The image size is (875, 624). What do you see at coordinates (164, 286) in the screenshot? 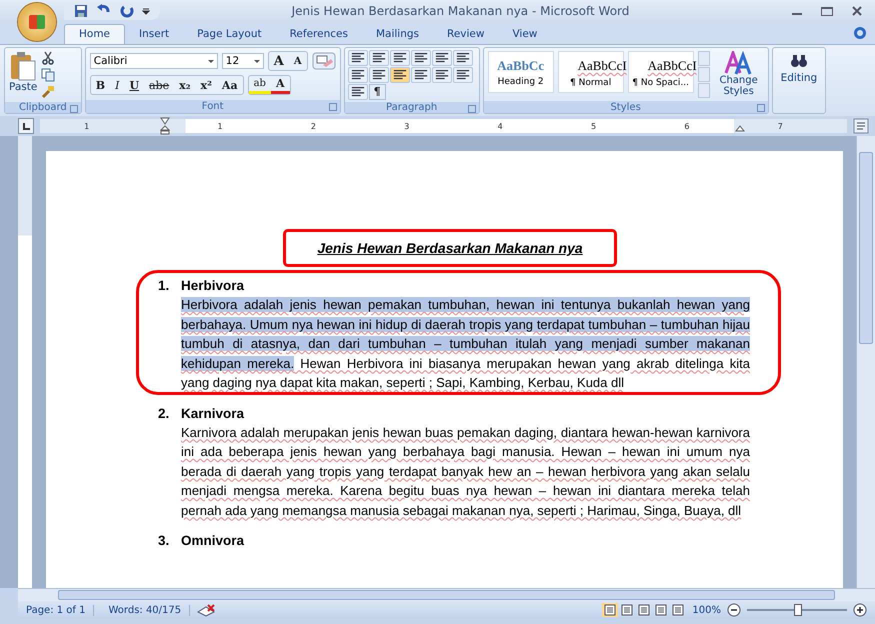
I see `list-number: 1.` at bounding box center [164, 286].